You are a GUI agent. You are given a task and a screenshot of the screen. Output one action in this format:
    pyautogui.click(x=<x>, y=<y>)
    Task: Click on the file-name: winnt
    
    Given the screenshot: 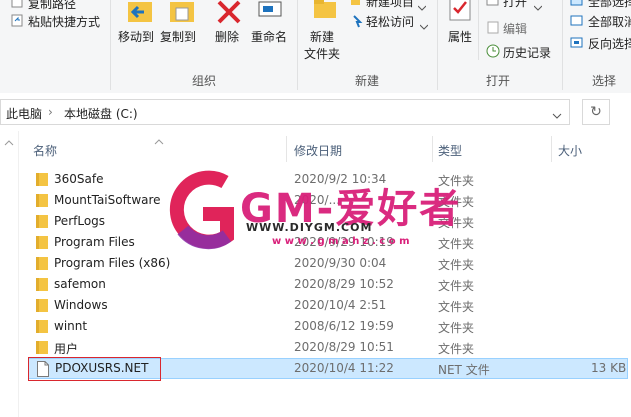 What is the action you would take?
    pyautogui.click(x=71, y=326)
    